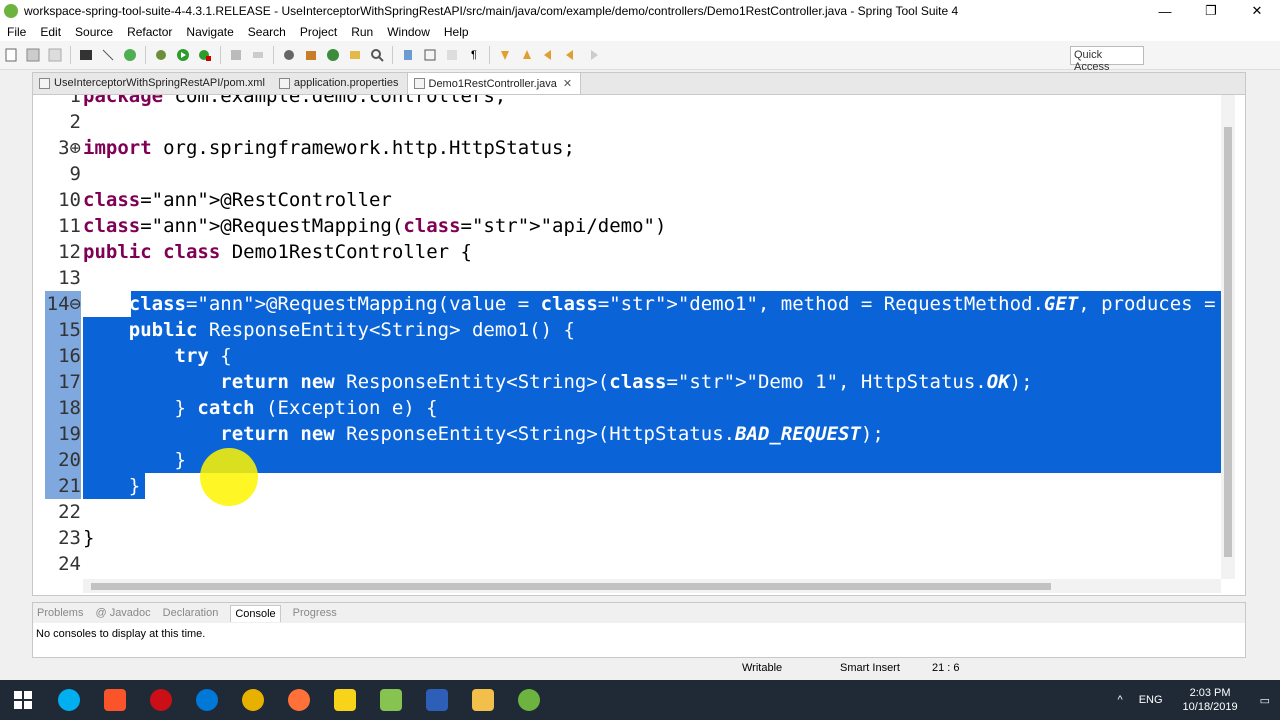 Image resolution: width=1280 pixels, height=720 pixels. What do you see at coordinates (11, 55) in the screenshot?
I see `new-file-icon` at bounding box center [11, 55].